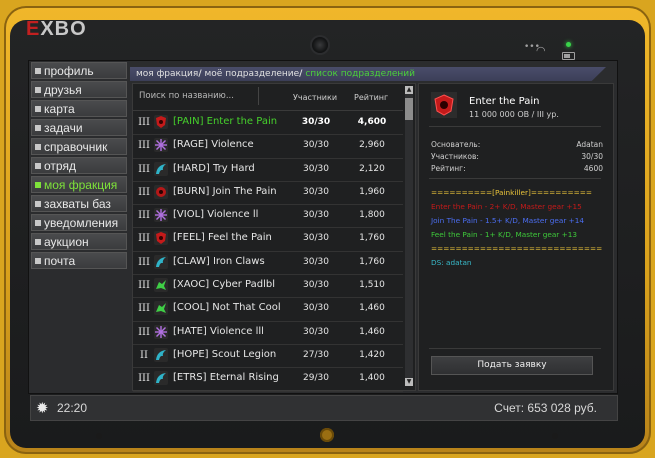  Describe the element at coordinates (316, 378) in the screenshot. I see `division-members: 29/30` at that location.